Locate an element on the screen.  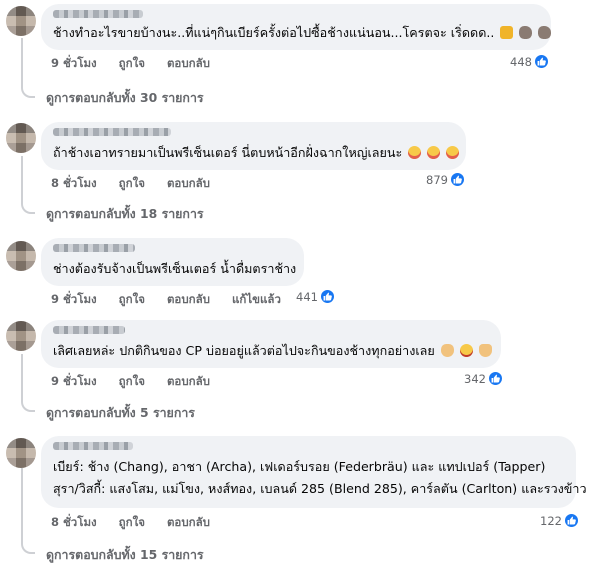
reaction-count: 441 is located at coordinates (315, 296).